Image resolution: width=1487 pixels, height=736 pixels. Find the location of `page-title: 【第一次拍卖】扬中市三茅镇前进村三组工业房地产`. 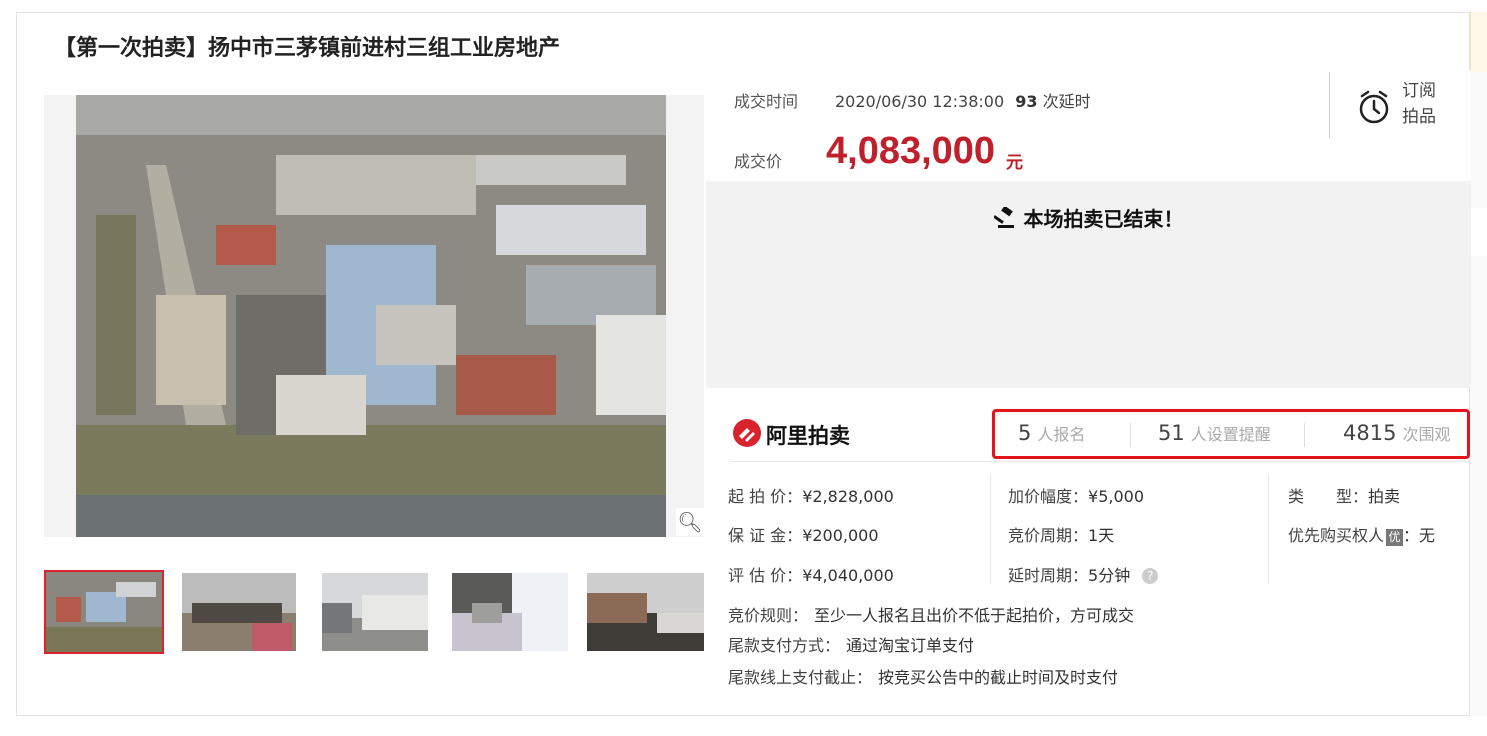

page-title: 【第一次拍卖】扬中市三茅镇前进村三组工业房地产 is located at coordinates (307, 48).